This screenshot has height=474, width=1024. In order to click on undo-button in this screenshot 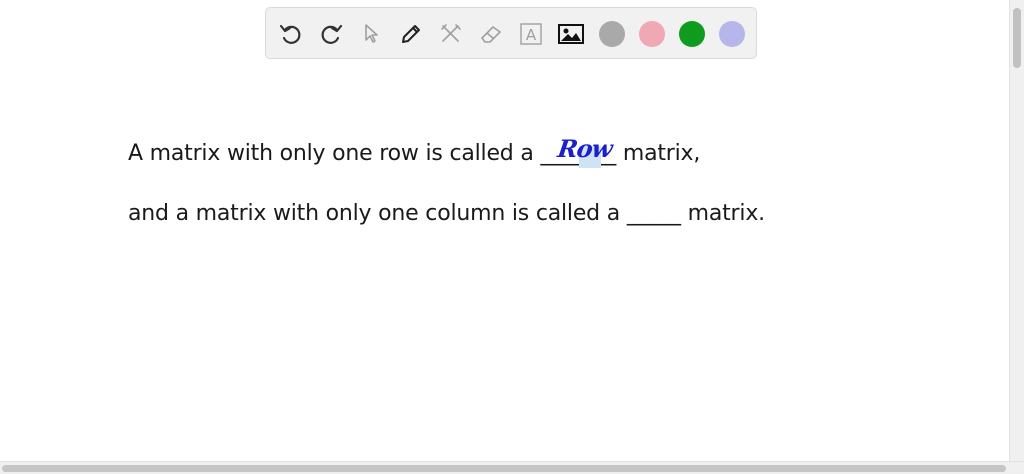, I will do `click(291, 34)`.